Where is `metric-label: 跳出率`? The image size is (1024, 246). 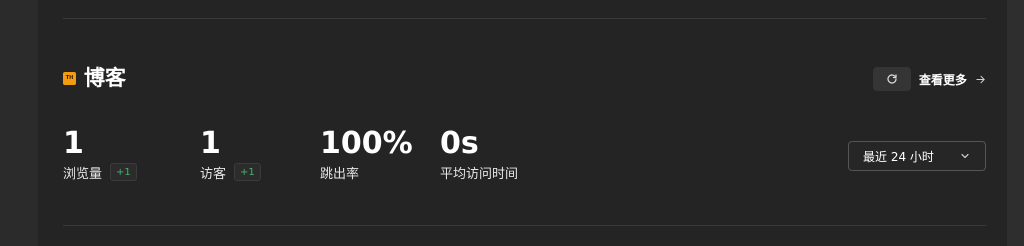
metric-label: 跳出率 is located at coordinates (340, 174).